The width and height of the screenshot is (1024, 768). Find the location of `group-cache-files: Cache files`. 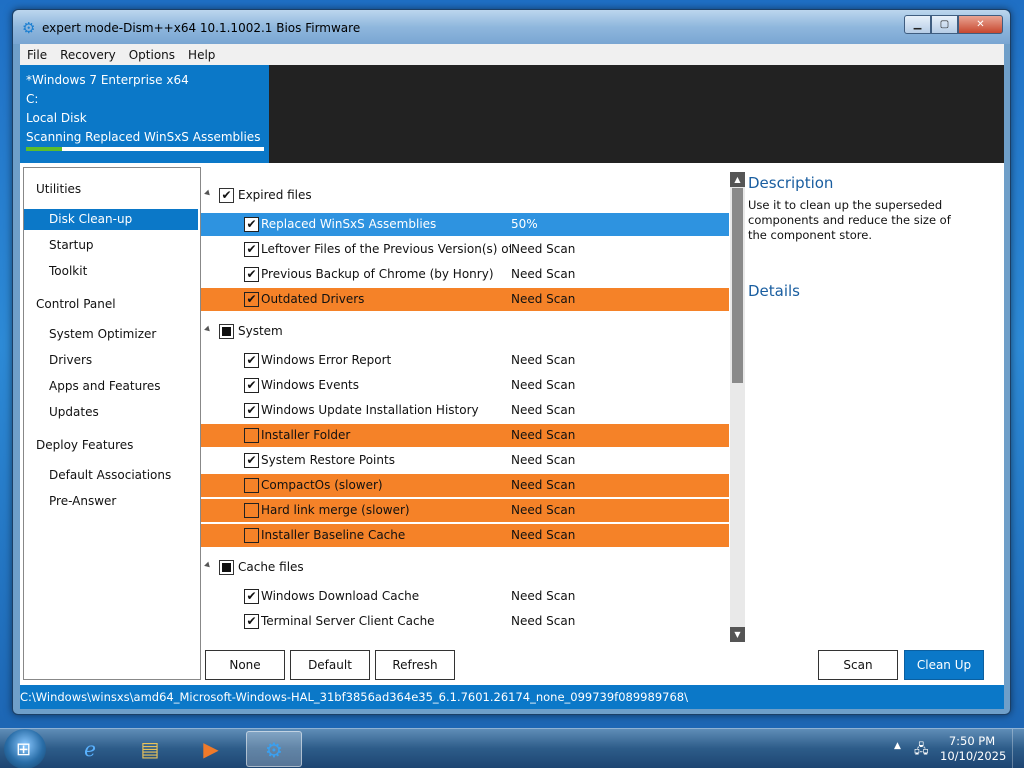

group-cache-files: Cache files is located at coordinates (465, 567).